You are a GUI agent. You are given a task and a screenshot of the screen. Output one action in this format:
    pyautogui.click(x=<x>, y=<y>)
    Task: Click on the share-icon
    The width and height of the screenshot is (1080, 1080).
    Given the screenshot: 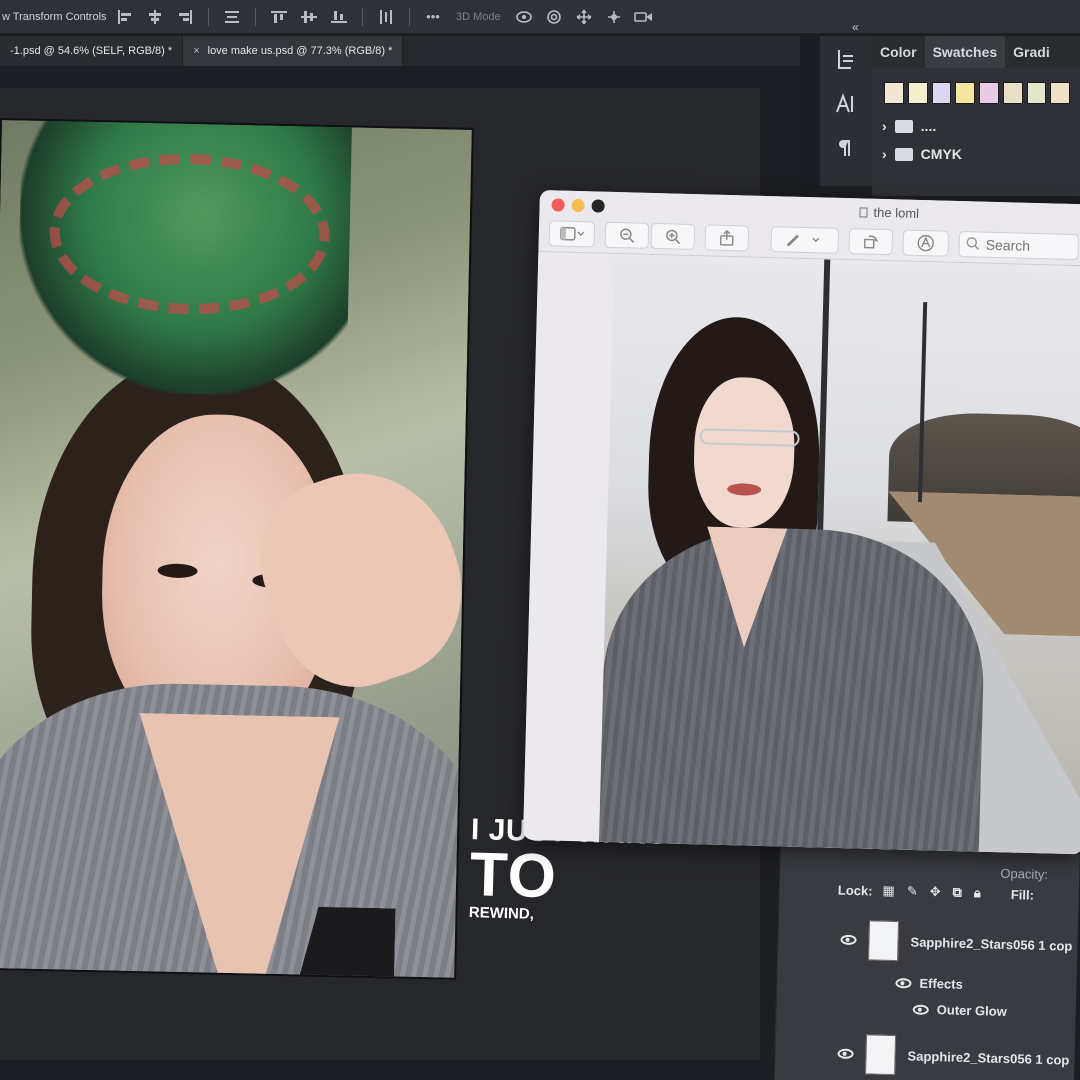 What is the action you would take?
    pyautogui.click(x=726, y=237)
    